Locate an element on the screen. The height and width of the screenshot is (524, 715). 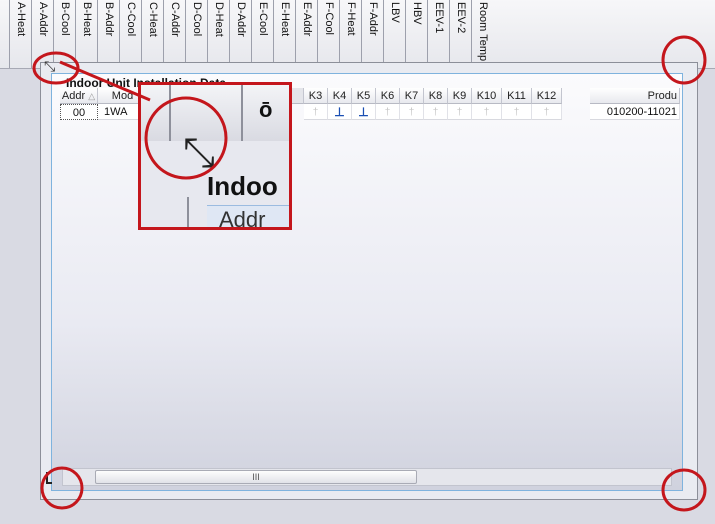
column-header: EEV-2 is located at coordinates (460, 34).